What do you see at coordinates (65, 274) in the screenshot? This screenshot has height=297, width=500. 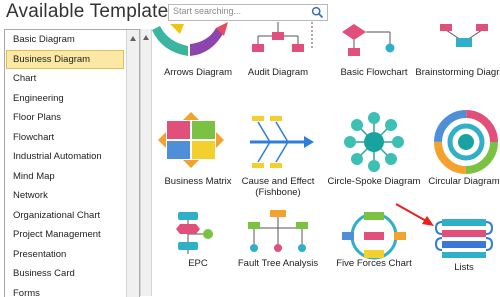 I see `sidebar-item-business-card: Business Card` at bounding box center [65, 274].